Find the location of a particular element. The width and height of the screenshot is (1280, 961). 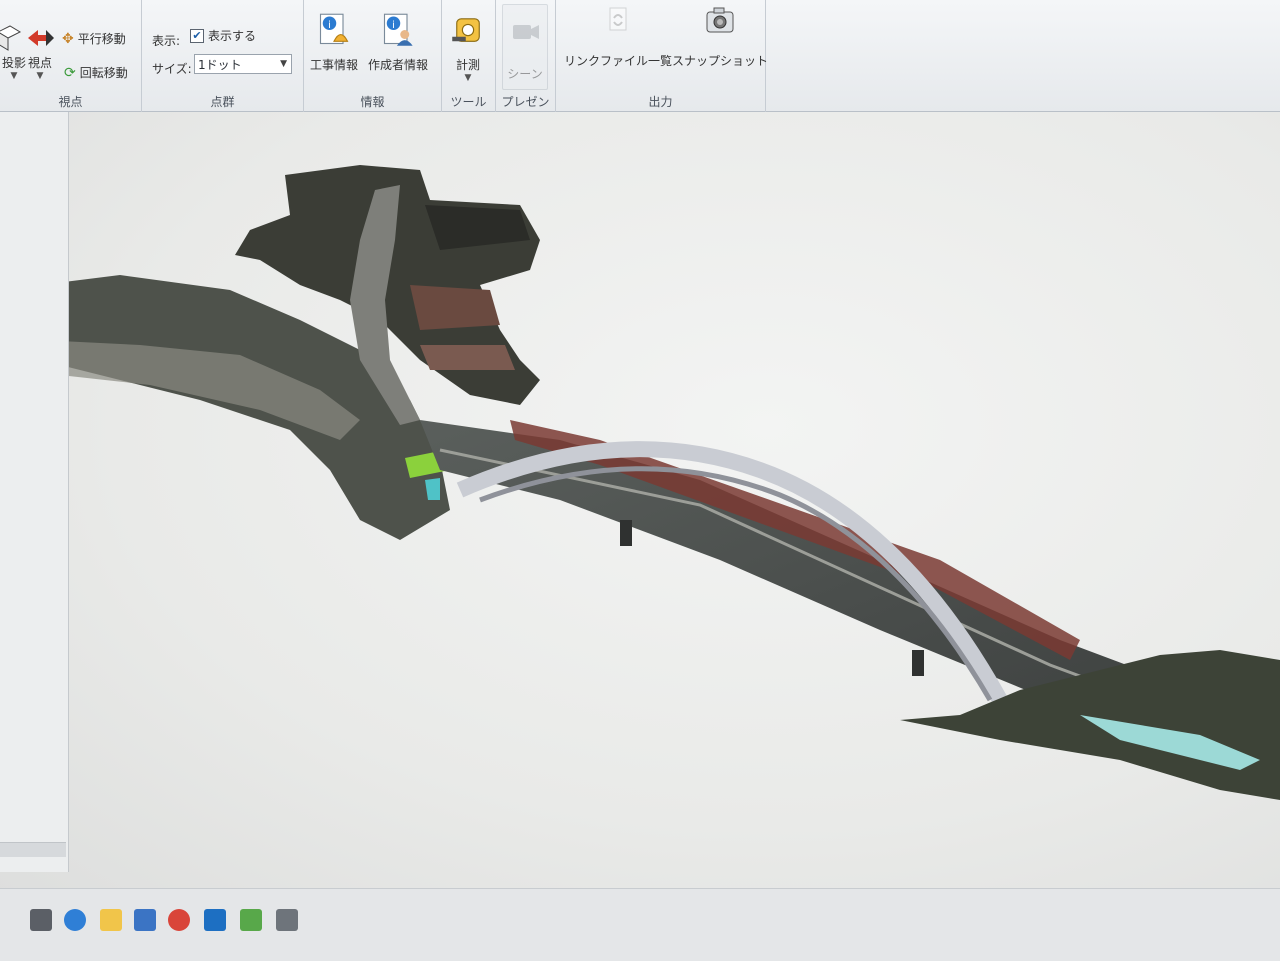

pan-label: 平行移動 is located at coordinates (101, 39).